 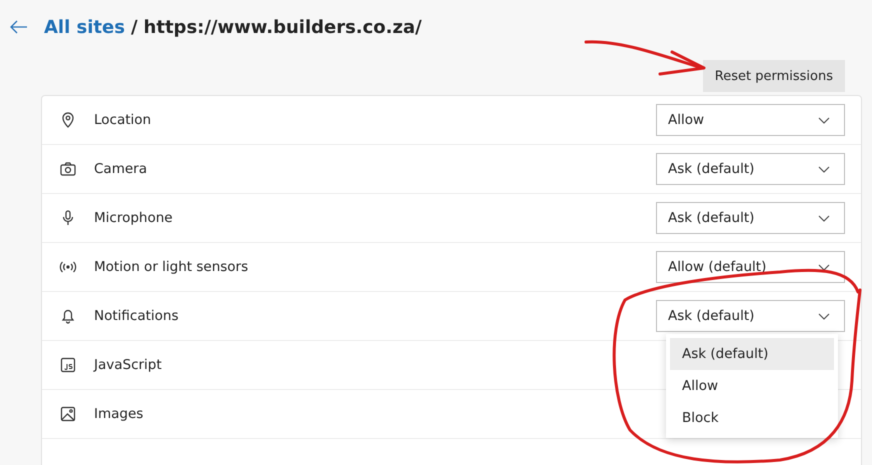 I want to click on permission-label: Location, so click(x=123, y=120).